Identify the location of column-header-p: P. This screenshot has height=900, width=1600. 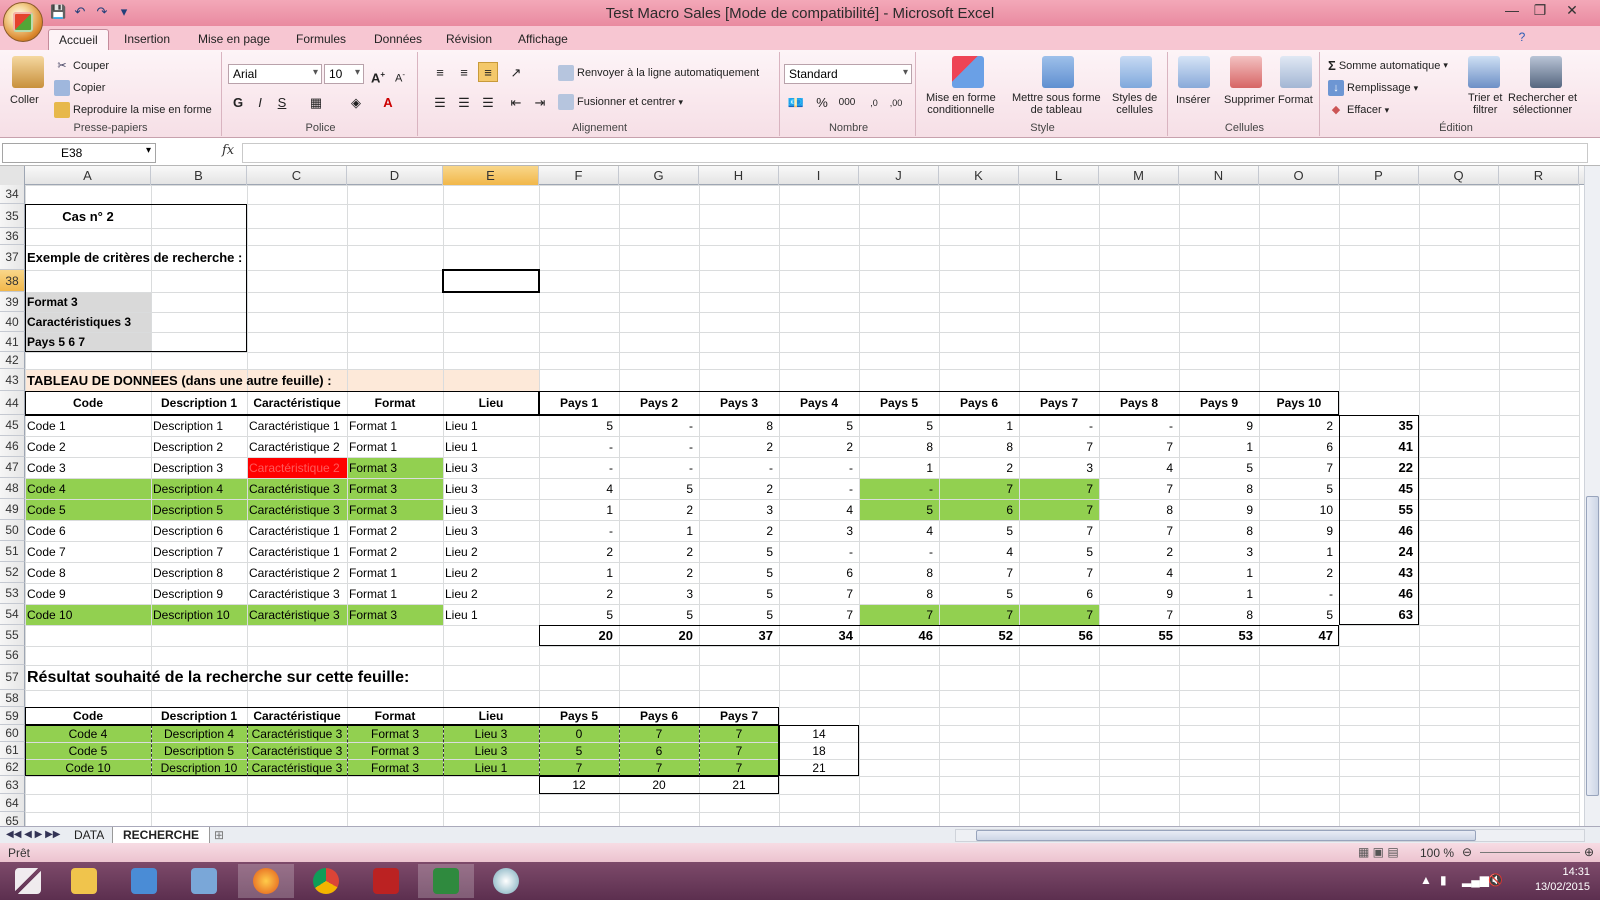
(1379, 175).